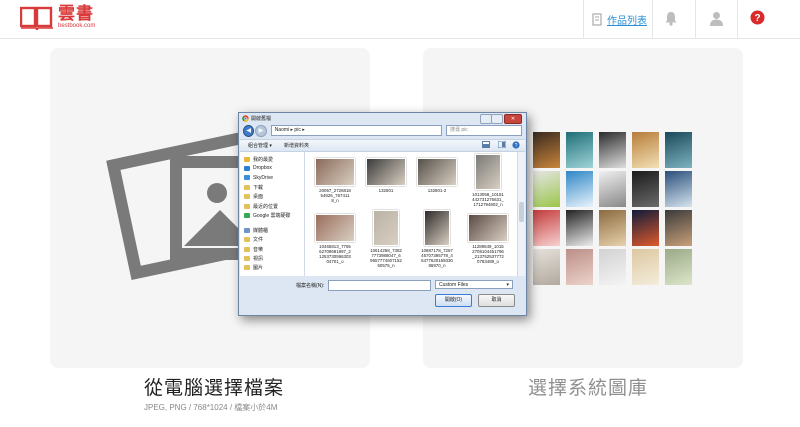 This screenshot has height=427, width=800. Describe the element at coordinates (513, 119) in the screenshot. I see `close-button: ✕` at that location.